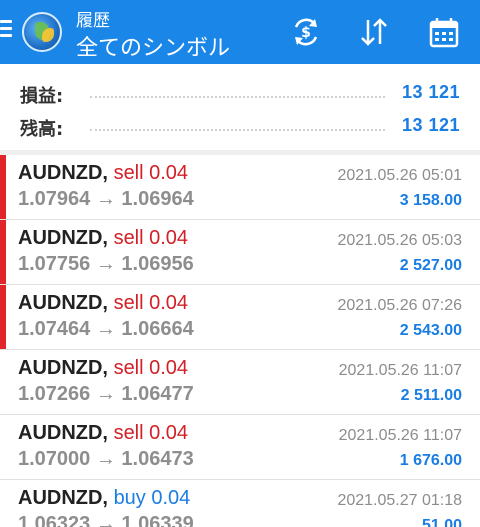  Describe the element at coordinates (399, 240) in the screenshot. I see `trade-time: 2021.05.26 05:03` at that location.